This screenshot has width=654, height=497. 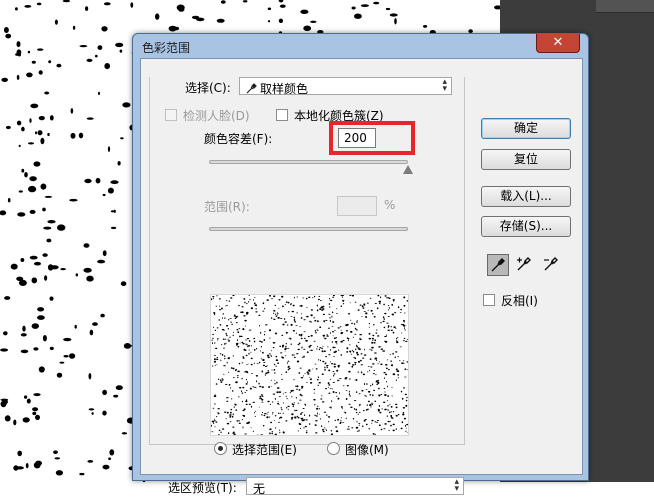 I want to click on fuzziness-slider-thumb, so click(x=408, y=169).